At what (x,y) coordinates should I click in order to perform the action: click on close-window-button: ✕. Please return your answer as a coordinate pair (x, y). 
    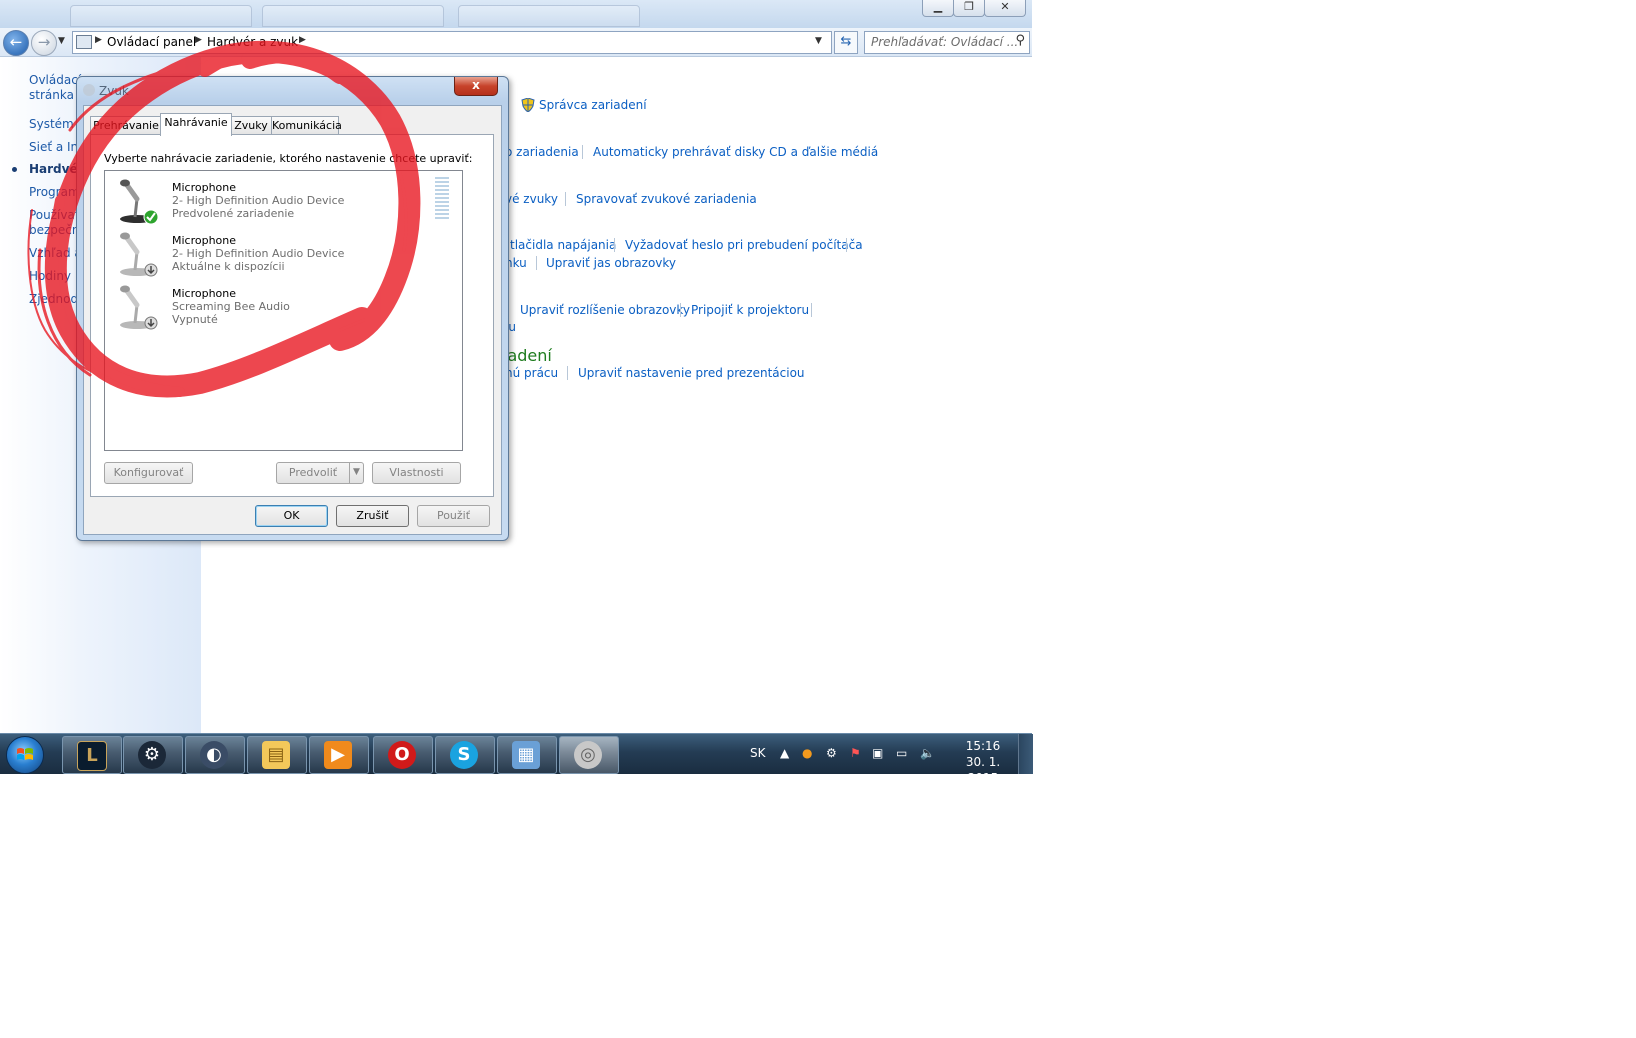
    Looking at the image, I should click on (1005, 8).